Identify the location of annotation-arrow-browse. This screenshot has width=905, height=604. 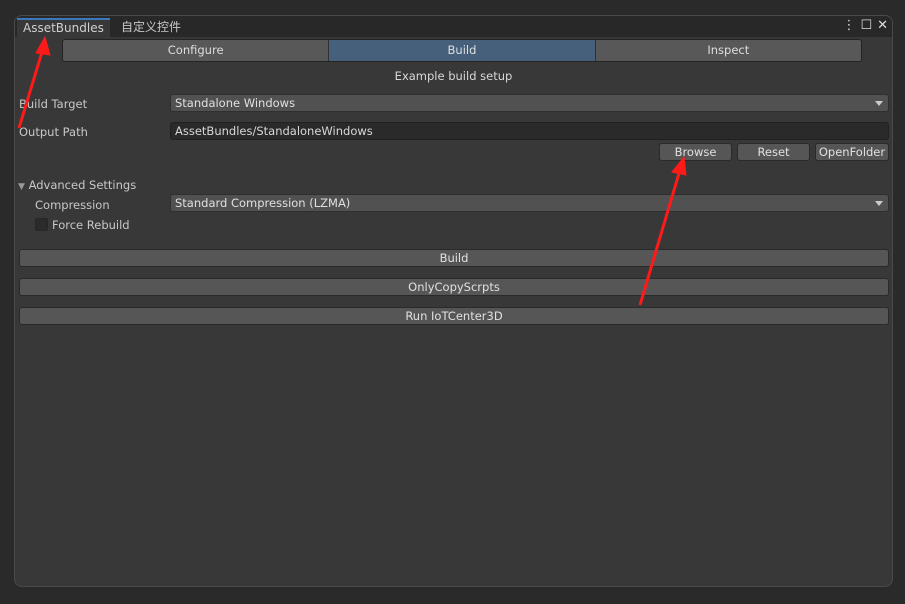
(660, 237).